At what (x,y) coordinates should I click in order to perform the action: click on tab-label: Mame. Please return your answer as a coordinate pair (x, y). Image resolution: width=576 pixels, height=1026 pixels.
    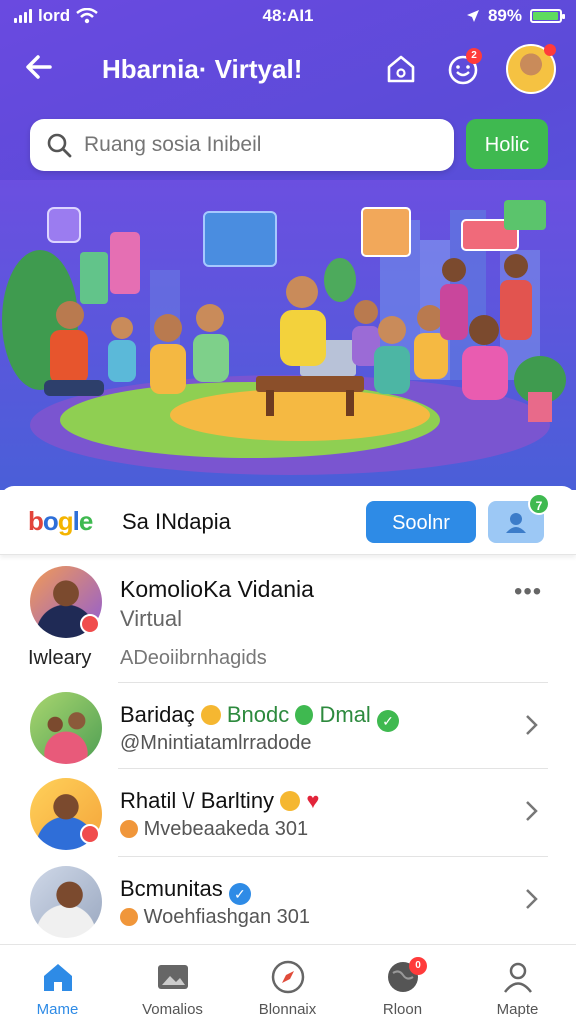
    Looking at the image, I should click on (57, 1009).